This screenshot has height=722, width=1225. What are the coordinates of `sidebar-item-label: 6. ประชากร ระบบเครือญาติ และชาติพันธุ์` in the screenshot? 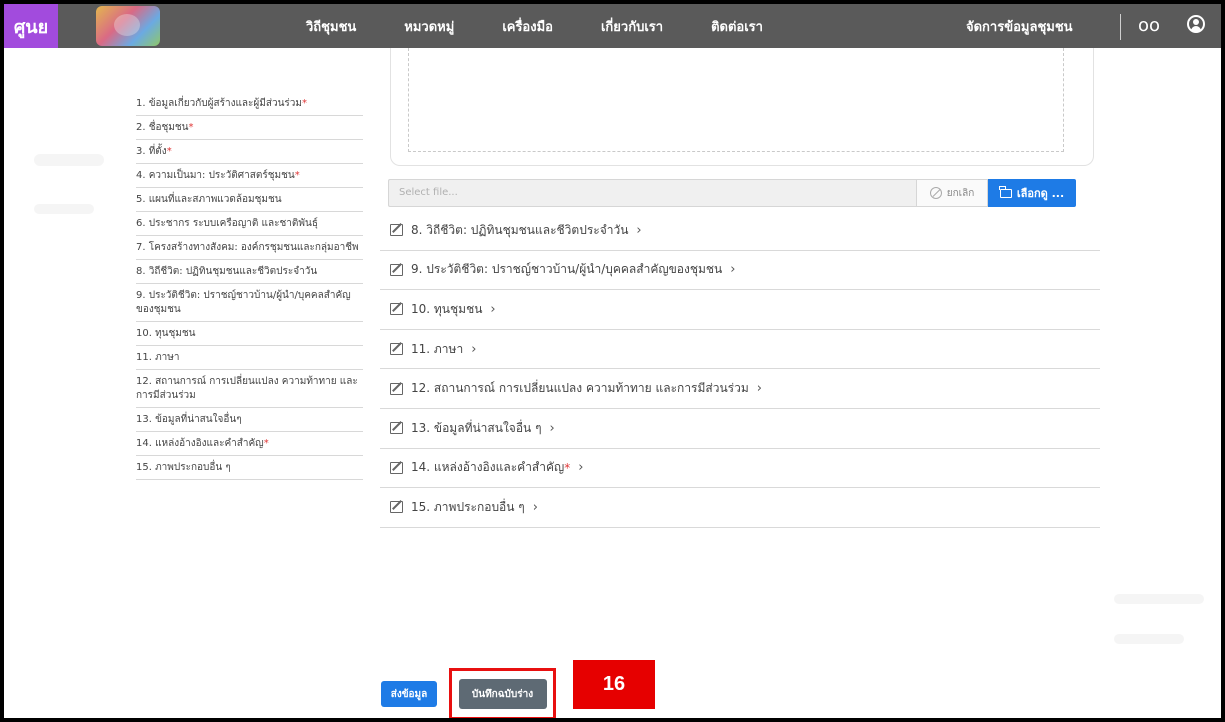 It's located at (227, 223).